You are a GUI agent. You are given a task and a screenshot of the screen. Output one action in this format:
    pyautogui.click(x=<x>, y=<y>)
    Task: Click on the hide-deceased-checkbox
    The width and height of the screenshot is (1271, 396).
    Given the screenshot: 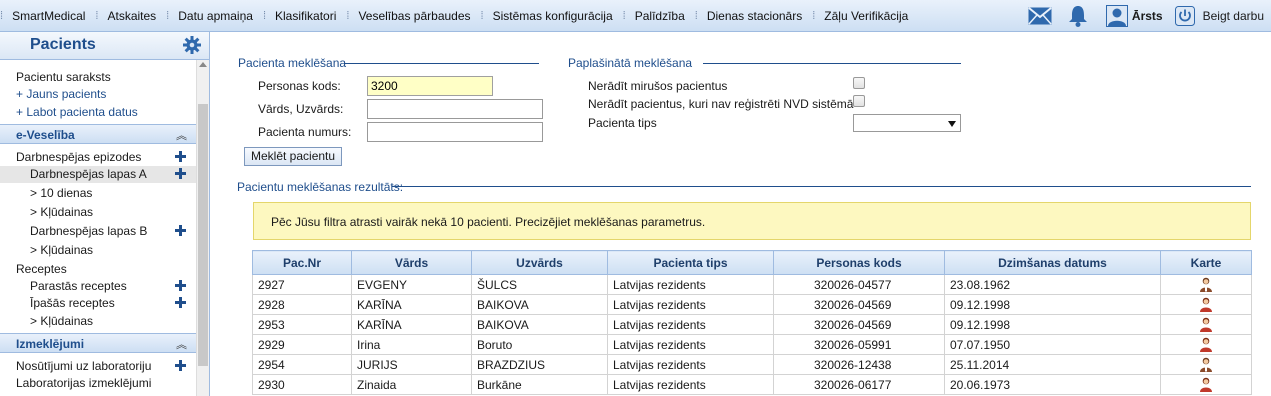 What is the action you would take?
    pyautogui.click(x=859, y=83)
    